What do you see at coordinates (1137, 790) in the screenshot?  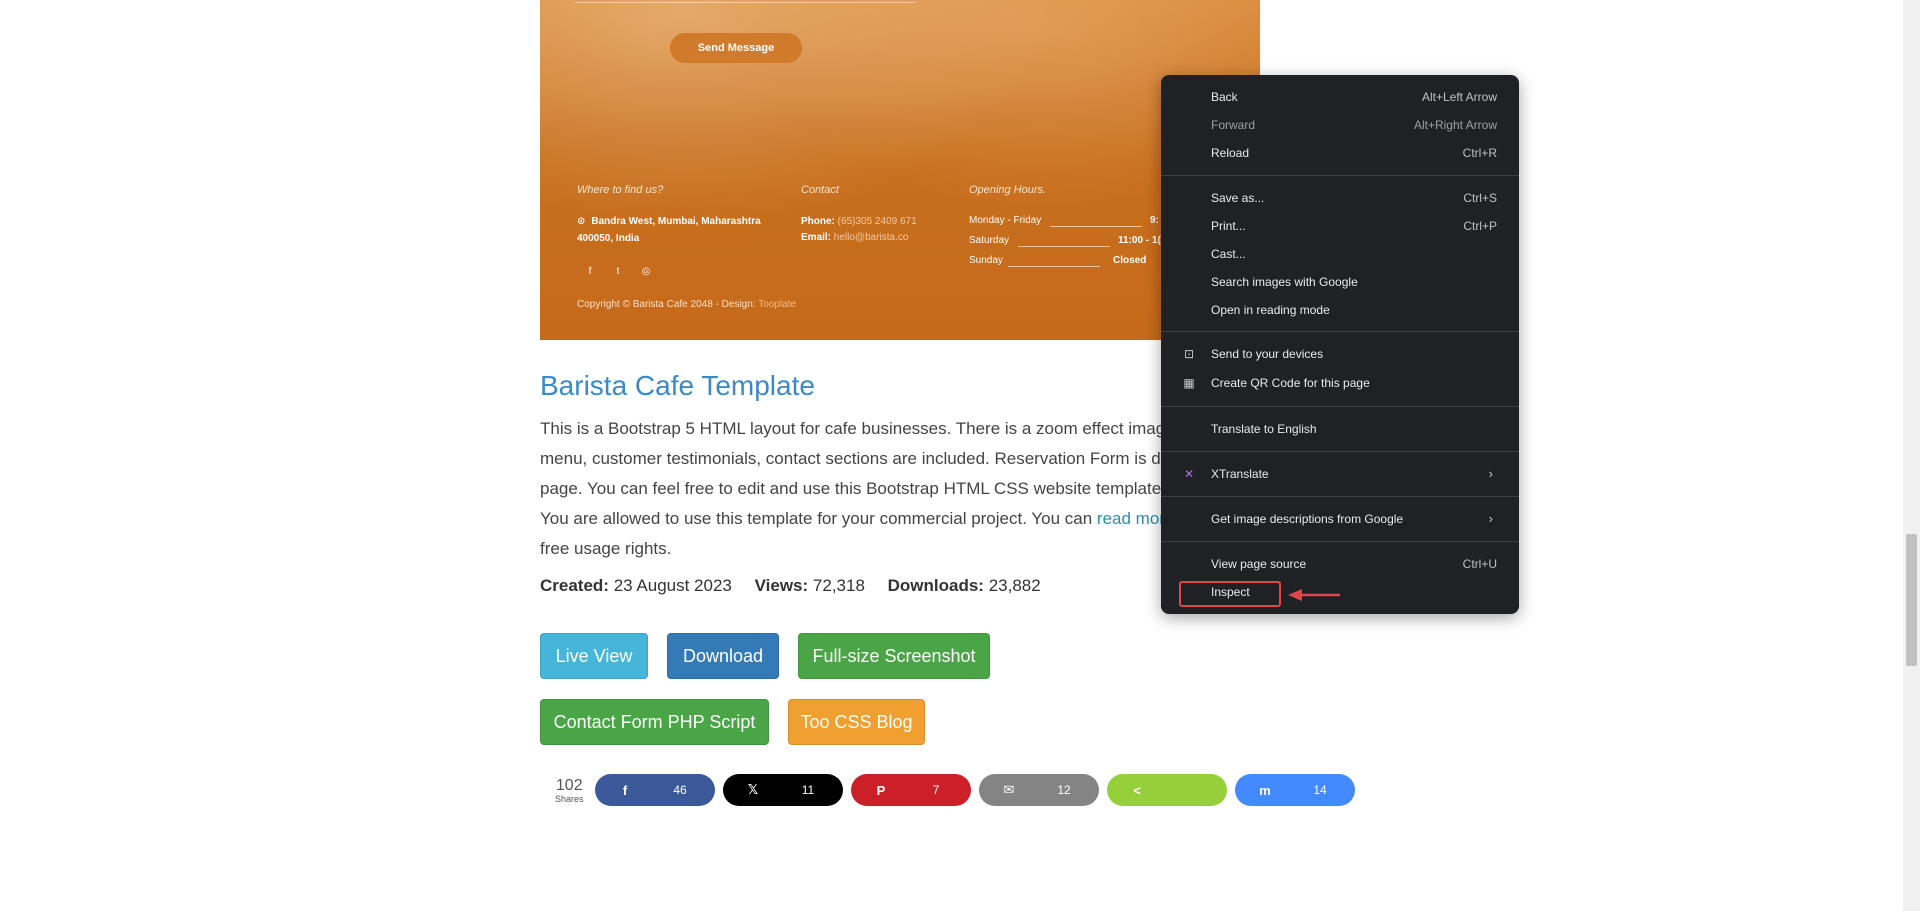 I see `share-icon: <` at bounding box center [1137, 790].